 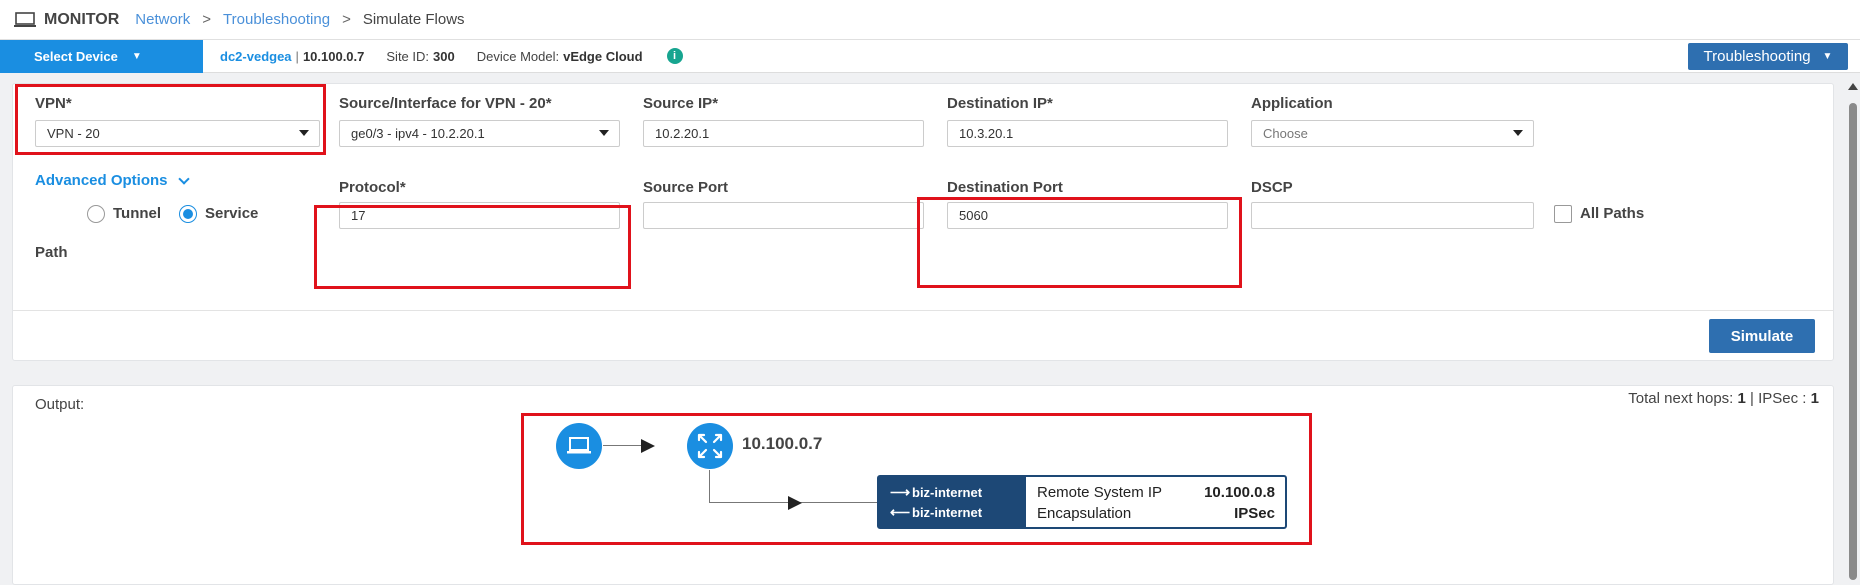 What do you see at coordinates (413, 19) in the screenshot?
I see `breadcrumb-current: Simulate Flows` at bounding box center [413, 19].